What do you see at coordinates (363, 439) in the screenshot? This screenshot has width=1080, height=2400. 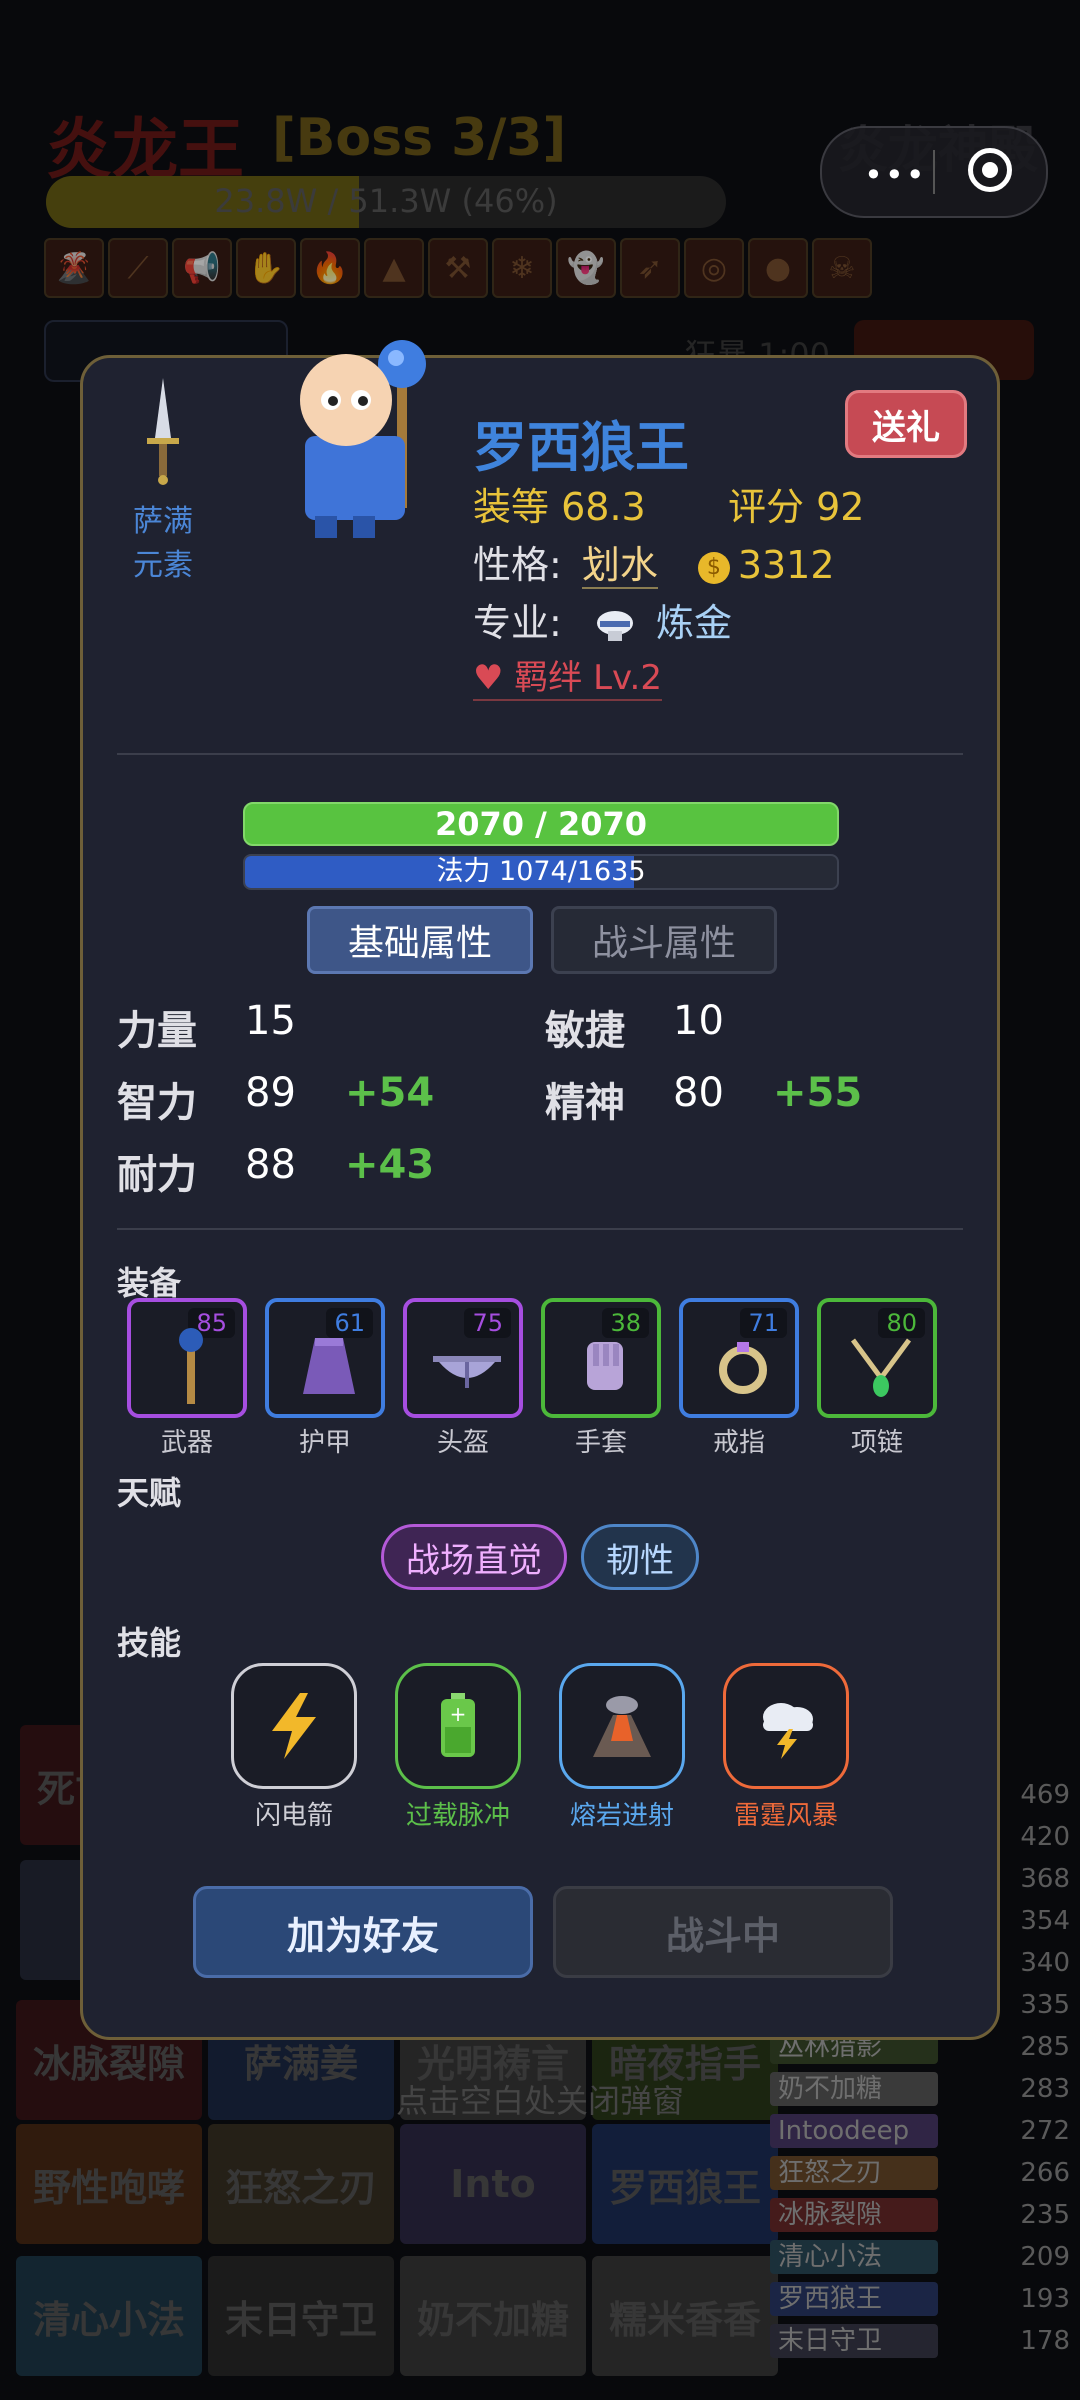 I see `character-avatar` at bounding box center [363, 439].